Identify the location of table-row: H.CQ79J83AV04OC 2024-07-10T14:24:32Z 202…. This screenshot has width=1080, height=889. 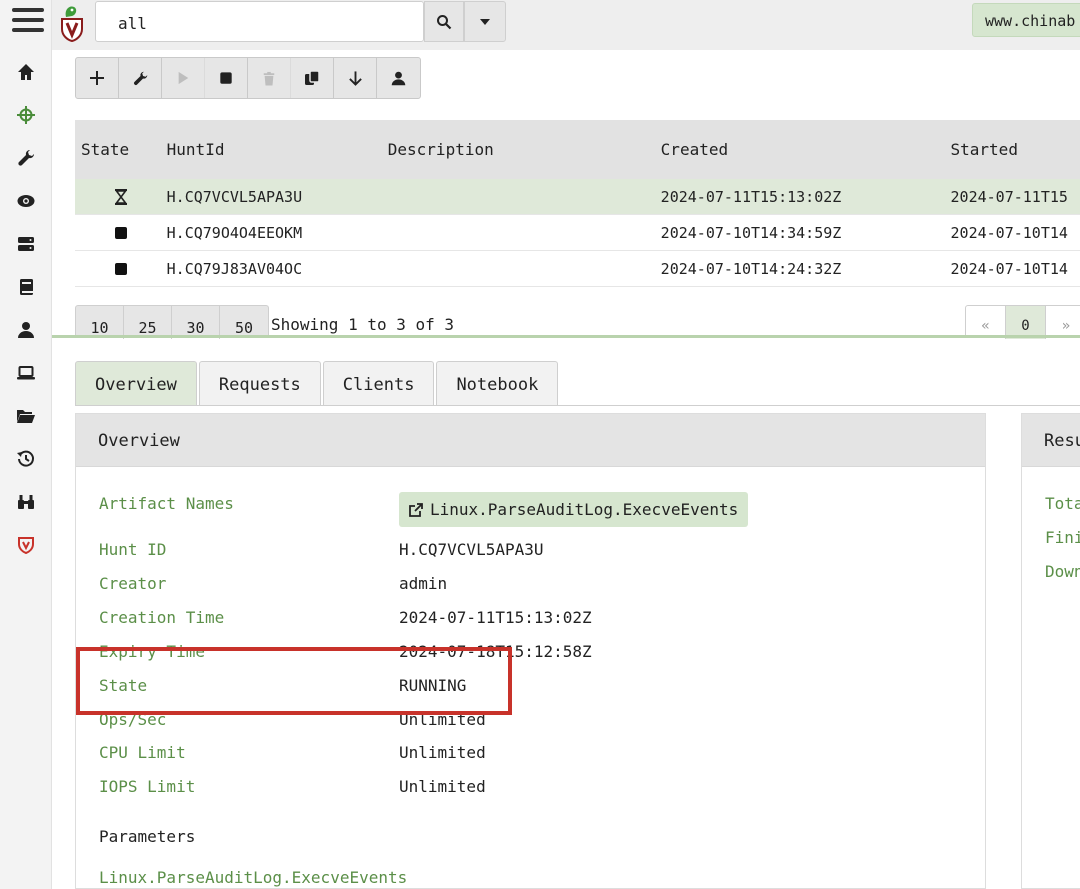
(577, 269).